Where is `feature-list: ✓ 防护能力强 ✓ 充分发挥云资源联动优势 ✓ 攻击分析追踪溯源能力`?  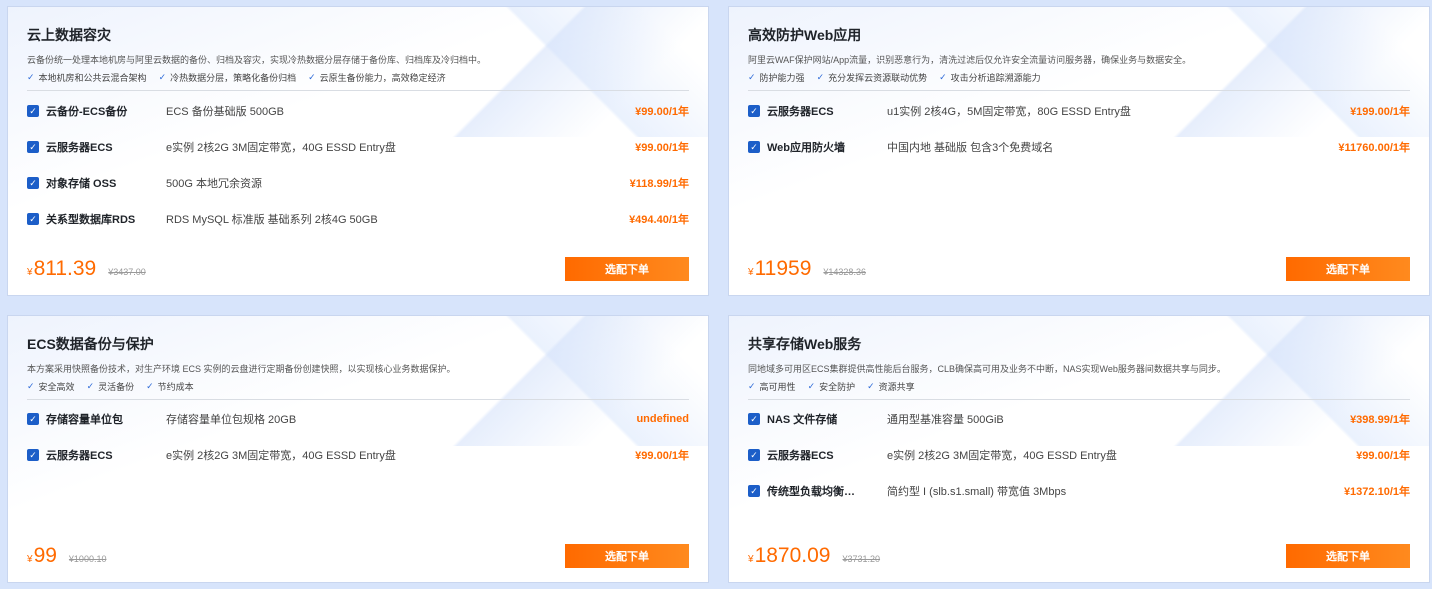 feature-list: ✓ 防护能力强 ✓ 充分发挥云资源联动优势 ✓ 攻击分析追踪溯源能力 is located at coordinates (894, 77).